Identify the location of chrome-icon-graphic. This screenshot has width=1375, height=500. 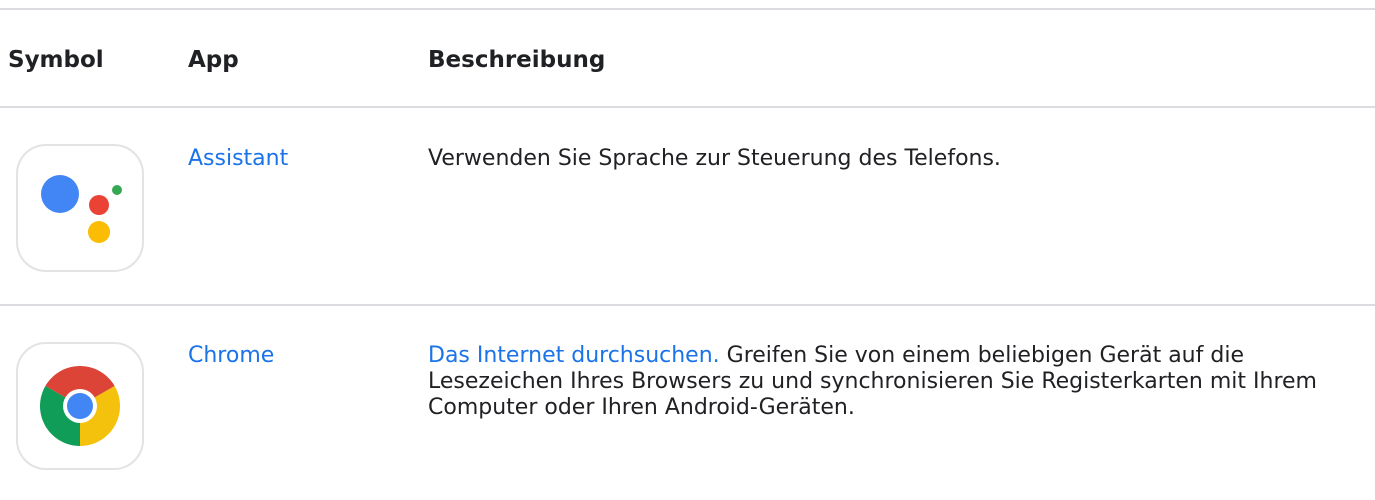
(80, 406).